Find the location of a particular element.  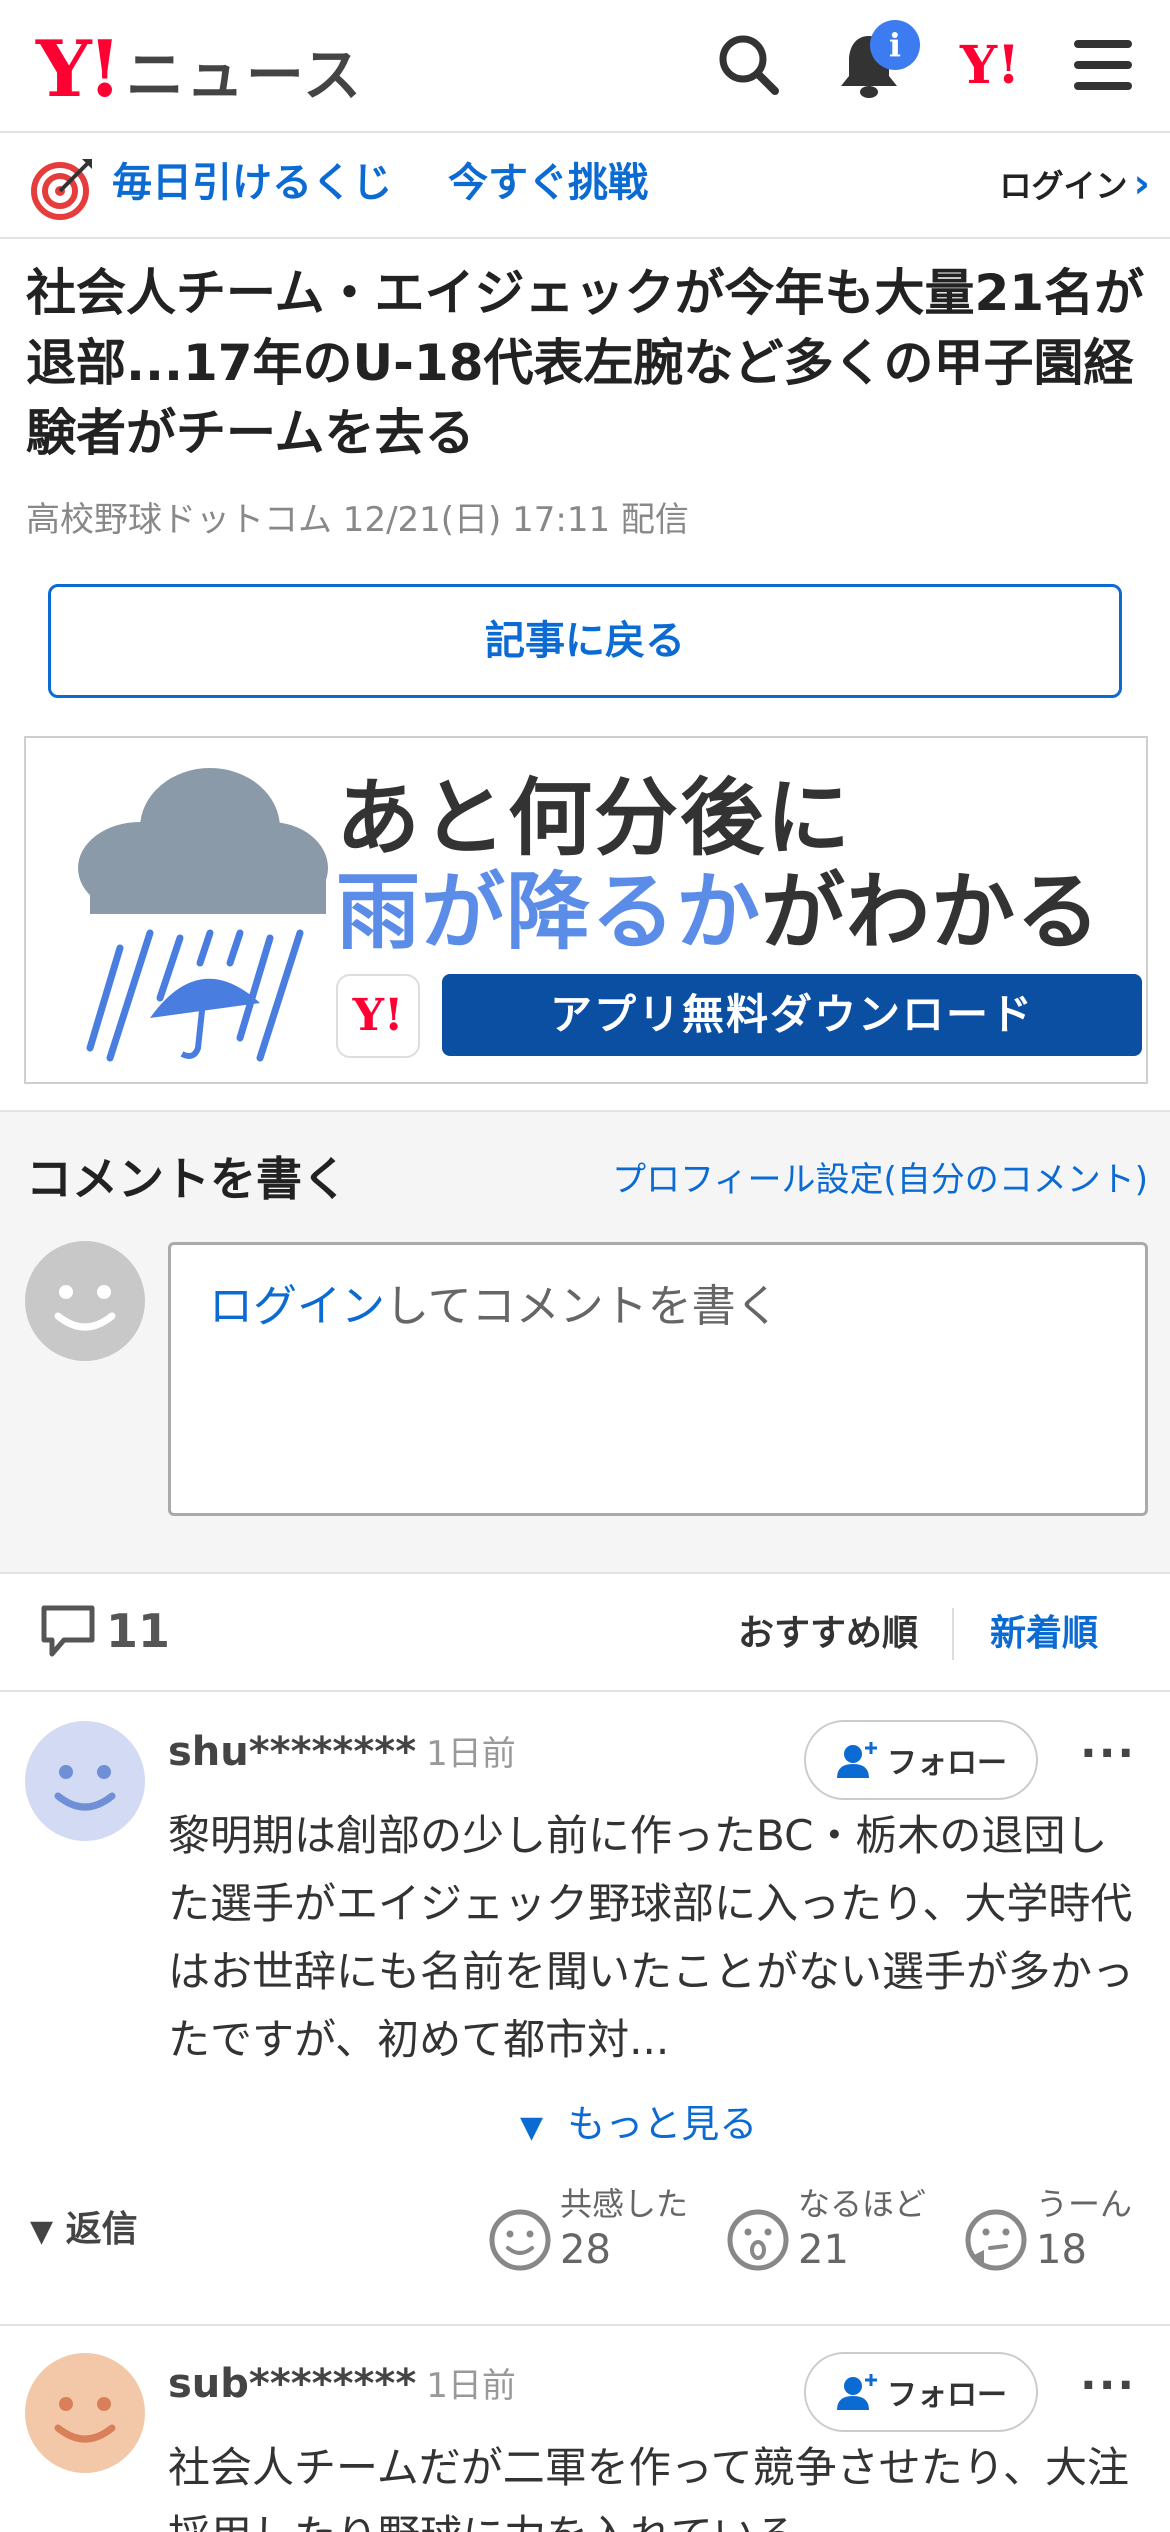

lottery-text: 毎日引けるくじ is located at coordinates (252, 183).